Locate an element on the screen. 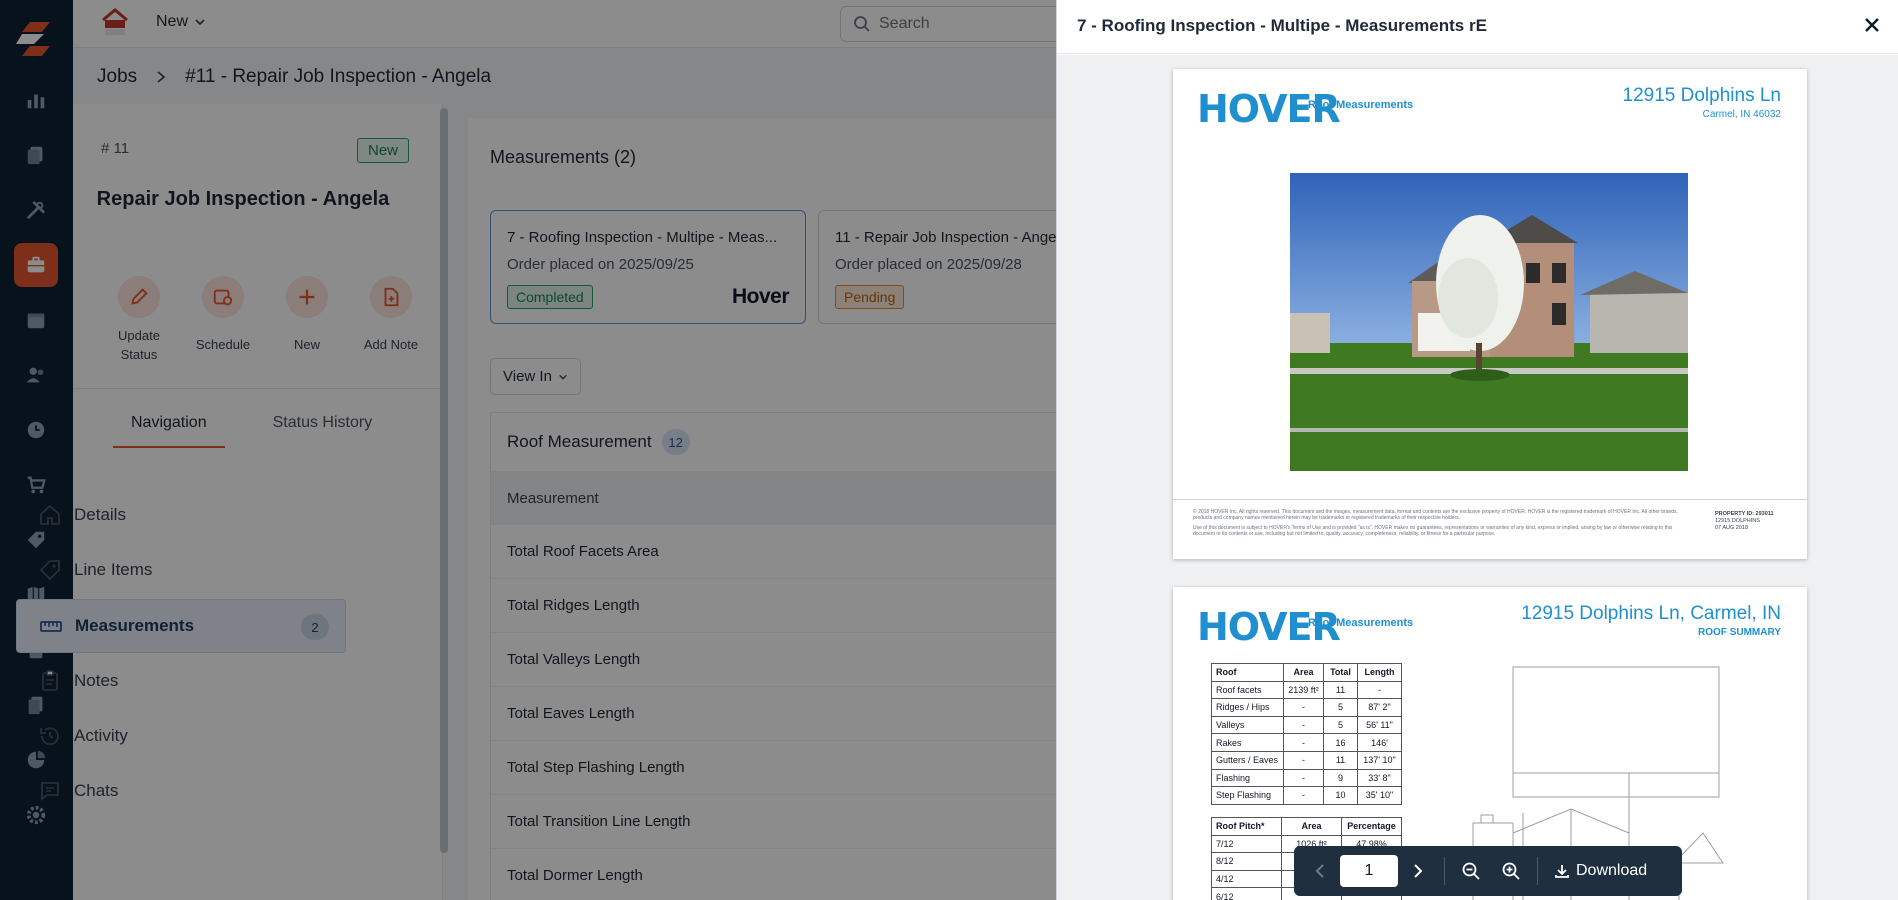 This screenshot has height=900, width=1898. zoom-in-button is located at coordinates (1511, 871).